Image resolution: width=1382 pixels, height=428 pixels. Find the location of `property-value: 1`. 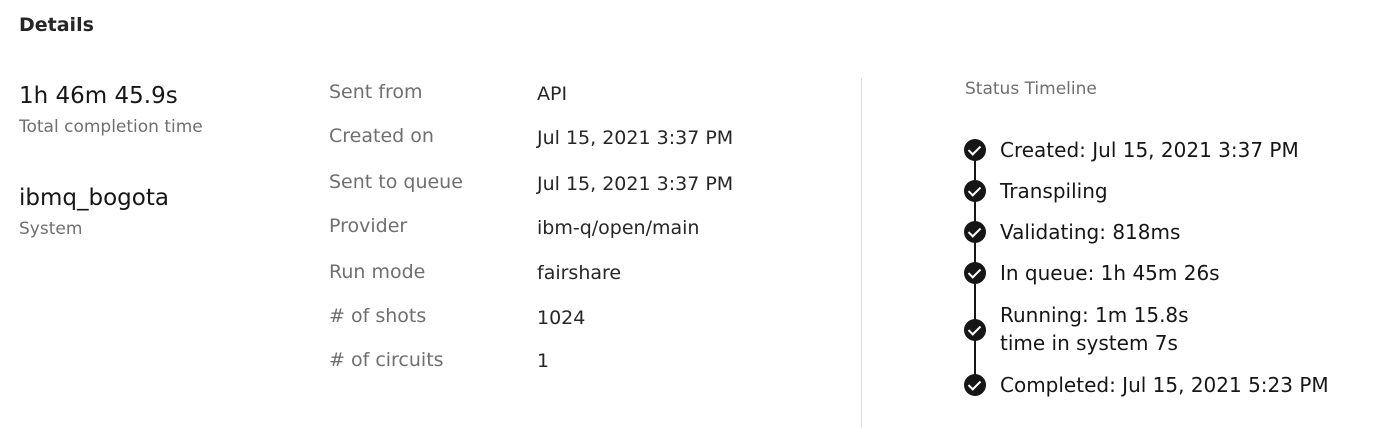

property-value: 1 is located at coordinates (543, 361).